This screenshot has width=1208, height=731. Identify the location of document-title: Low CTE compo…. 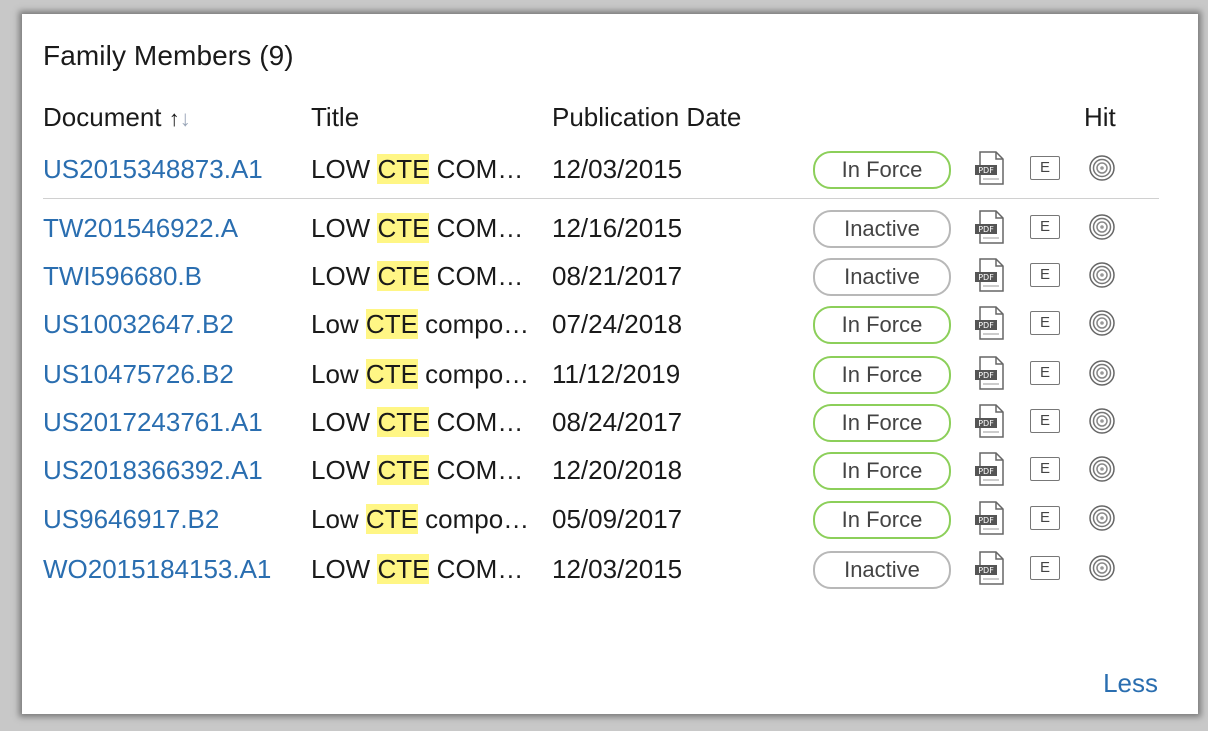
(420, 324).